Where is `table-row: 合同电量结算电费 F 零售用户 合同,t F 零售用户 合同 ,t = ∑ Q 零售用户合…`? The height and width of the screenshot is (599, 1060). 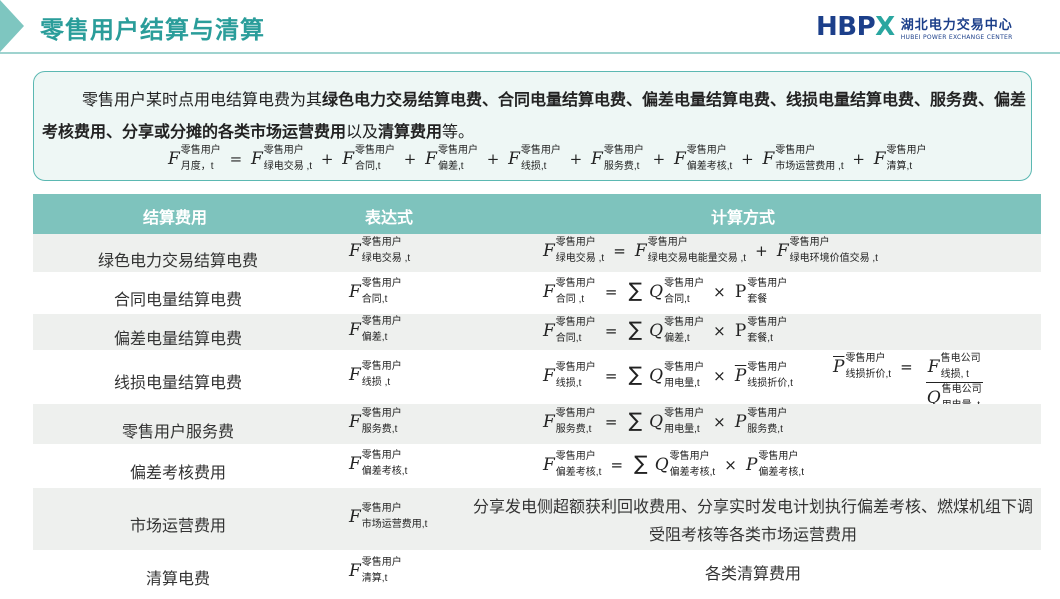
table-row: 合同电量结算电费 F 零售用户 合同,t F 零售用户 合同 ,t = ∑ Q 零售用户合… is located at coordinates (537, 293).